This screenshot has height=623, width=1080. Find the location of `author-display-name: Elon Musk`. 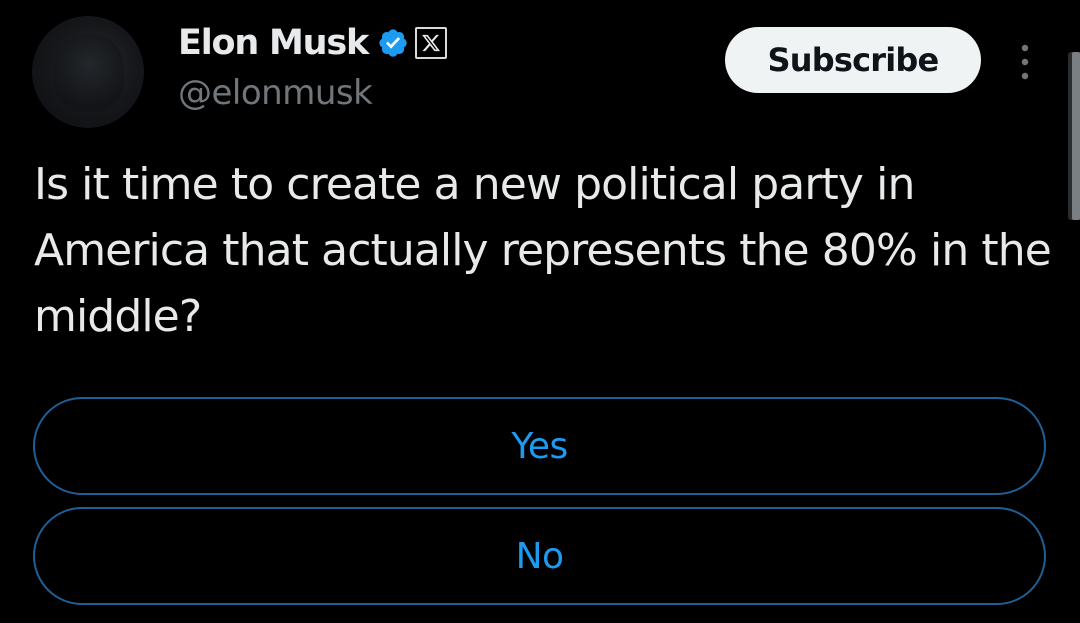

author-display-name: Elon Musk is located at coordinates (273, 43).